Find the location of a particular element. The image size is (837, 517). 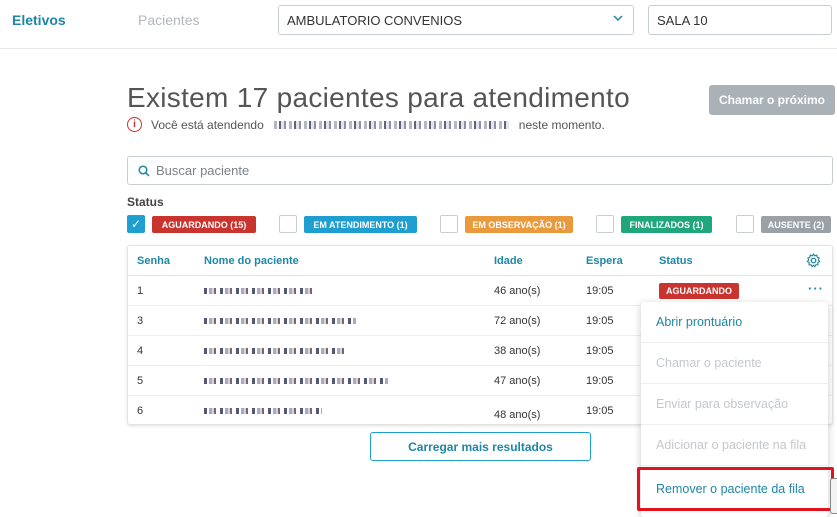

room-input: SALA 10 is located at coordinates (740, 20).